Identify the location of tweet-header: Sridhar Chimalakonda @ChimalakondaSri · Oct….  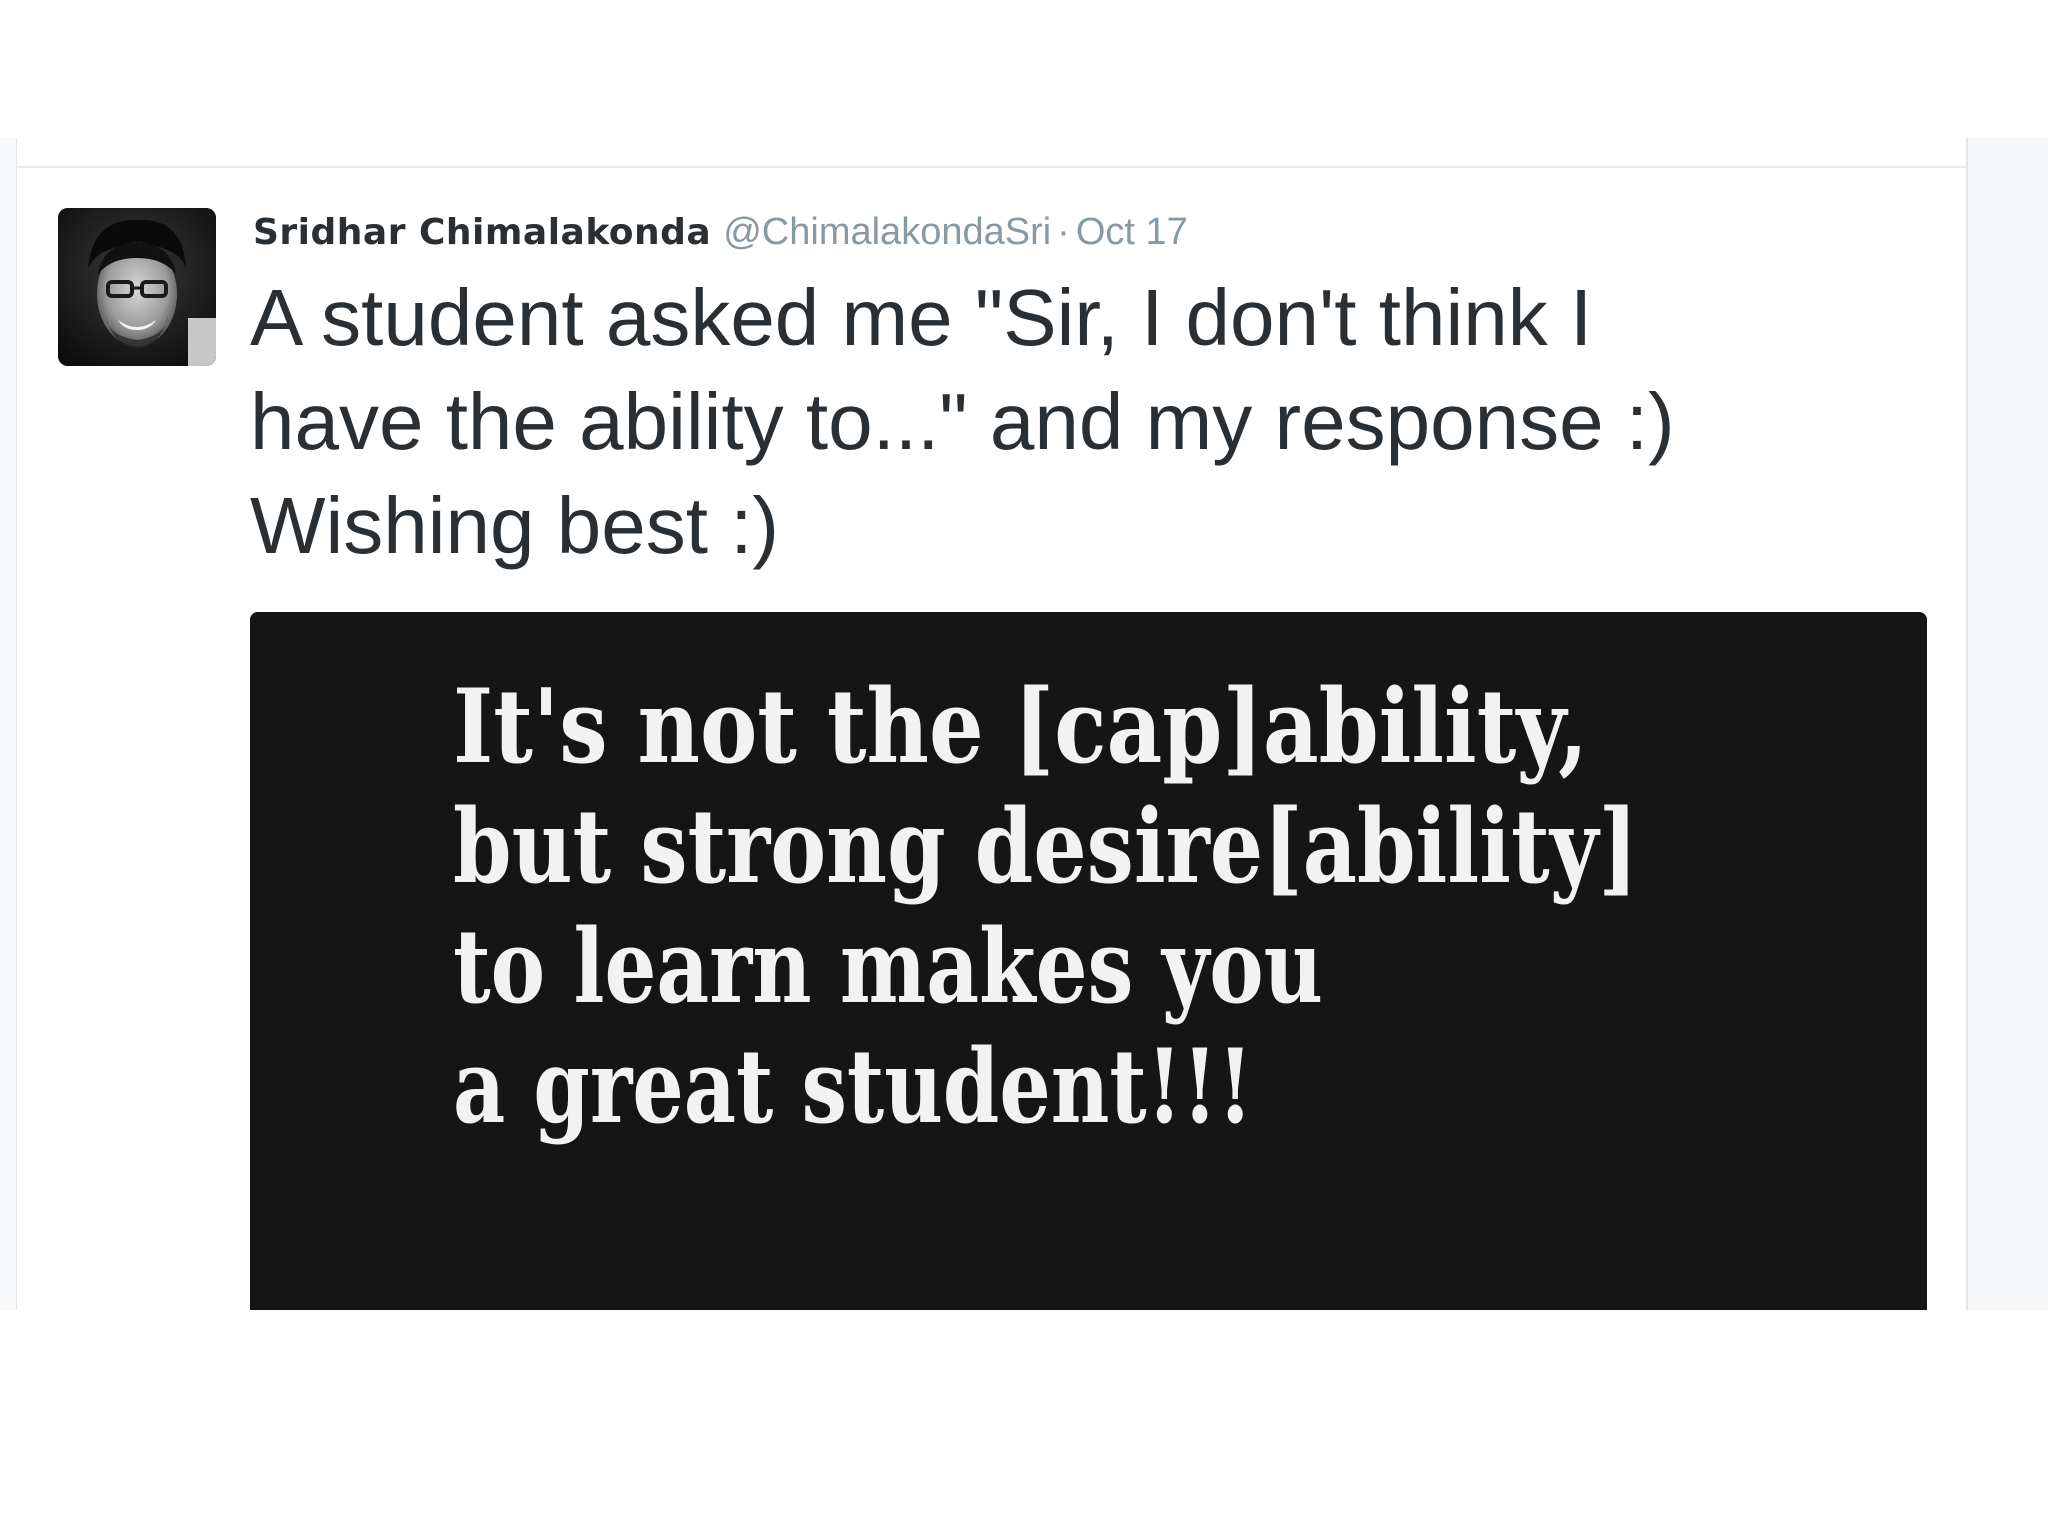
(720, 232).